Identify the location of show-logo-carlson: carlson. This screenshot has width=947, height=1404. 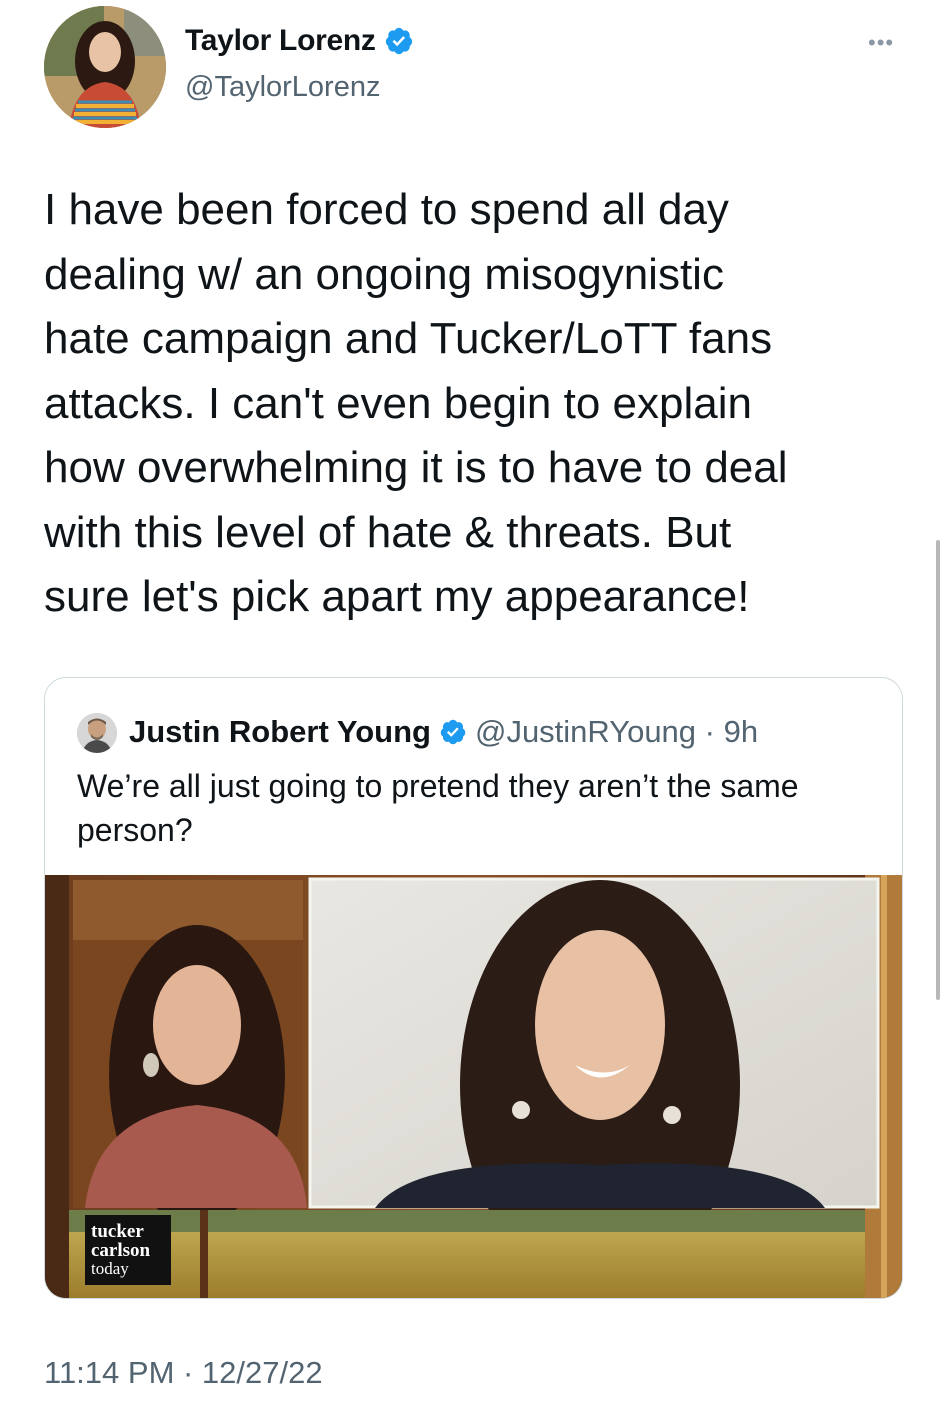
(121, 1250).